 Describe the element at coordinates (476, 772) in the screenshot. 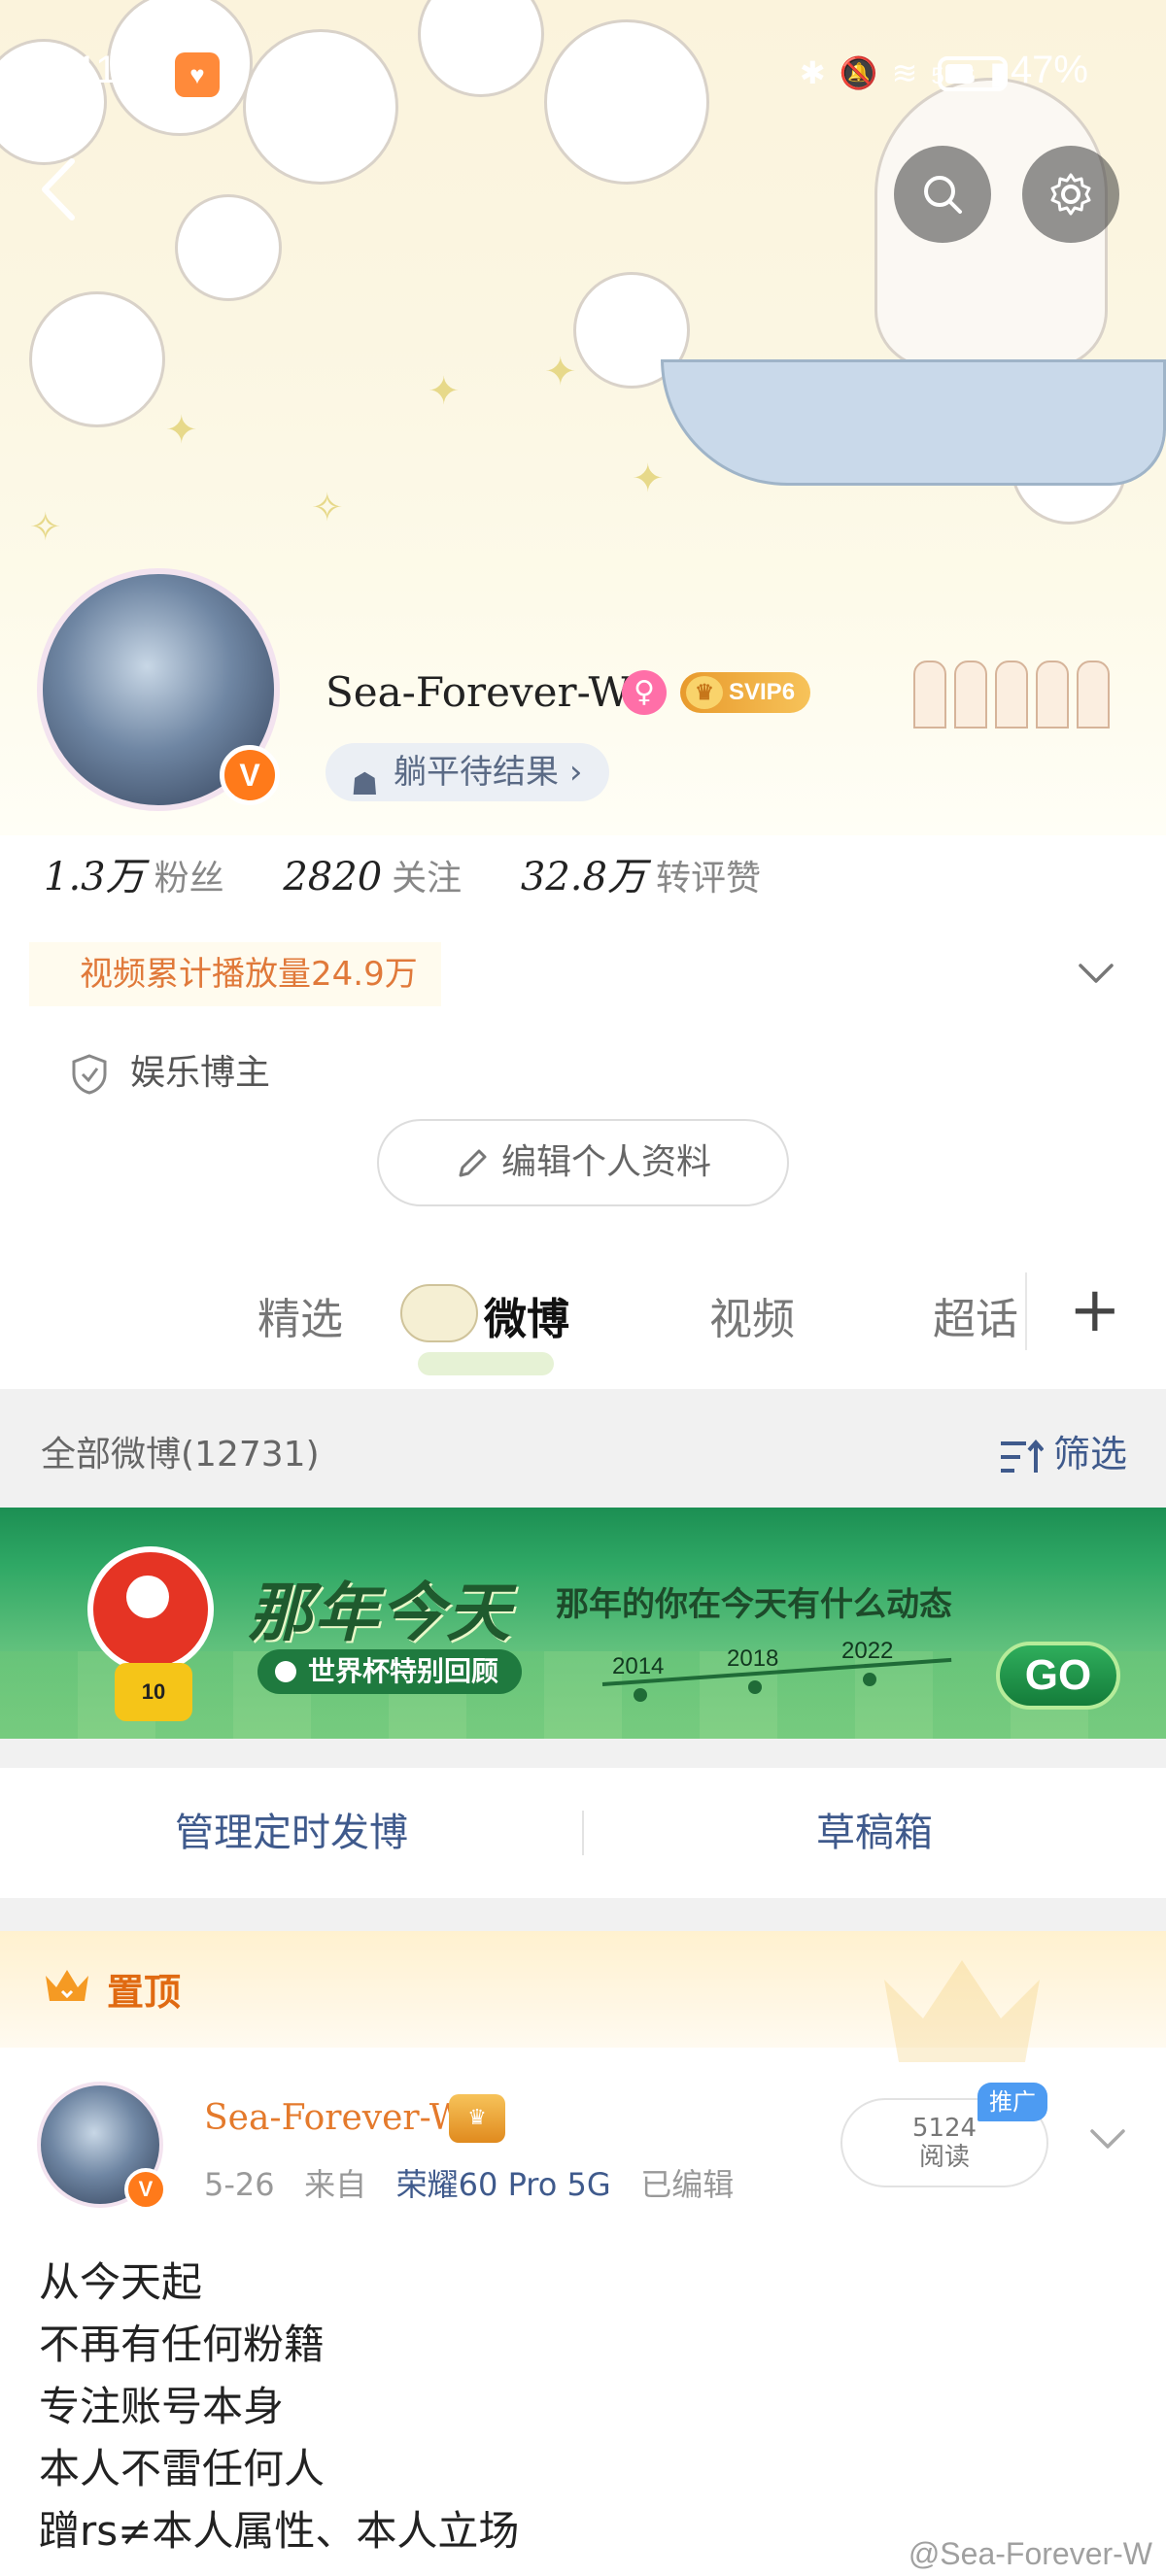

I see `status-chip-label: 躺平待结果` at that location.